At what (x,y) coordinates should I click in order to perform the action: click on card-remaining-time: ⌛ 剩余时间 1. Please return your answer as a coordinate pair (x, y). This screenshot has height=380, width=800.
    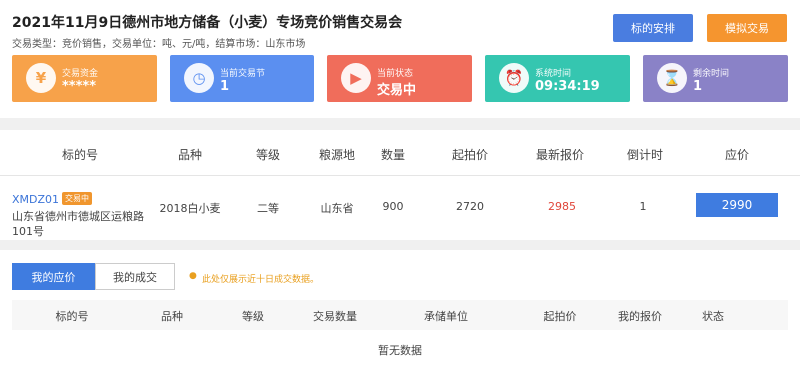
    Looking at the image, I should click on (715, 78).